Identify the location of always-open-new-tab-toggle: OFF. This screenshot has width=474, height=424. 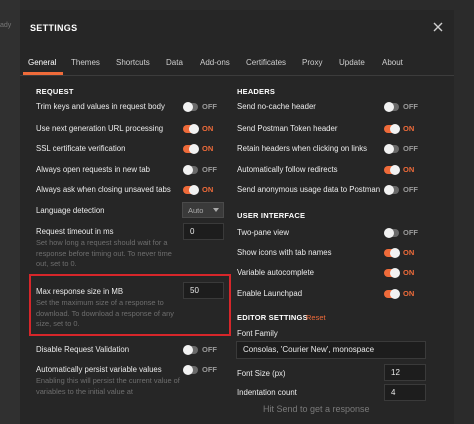
(200, 170).